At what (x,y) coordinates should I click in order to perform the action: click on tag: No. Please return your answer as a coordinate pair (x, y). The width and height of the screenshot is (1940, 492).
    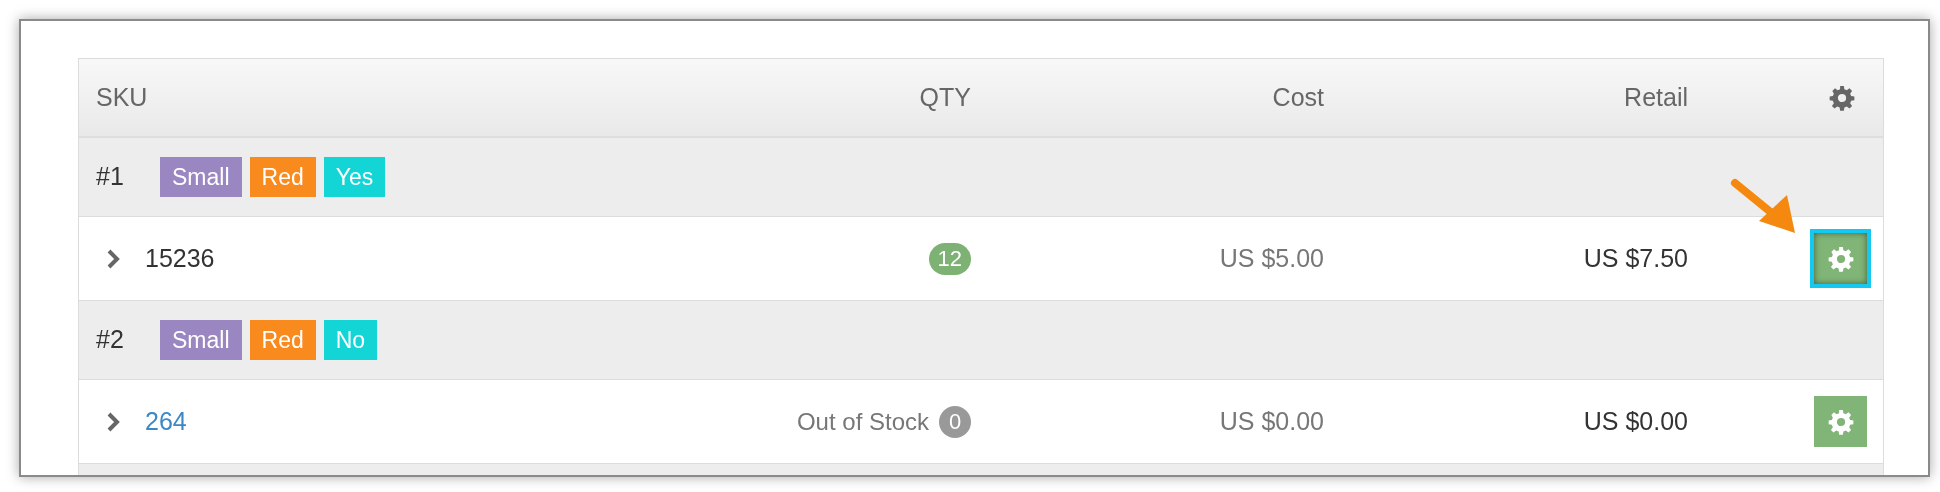
    Looking at the image, I should click on (350, 340).